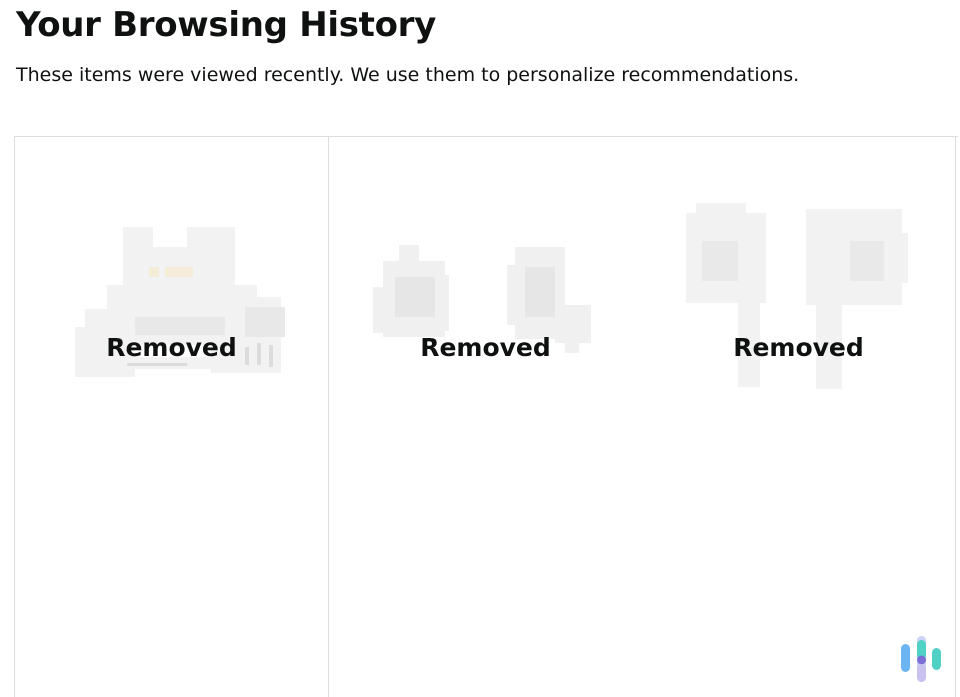 The width and height of the screenshot is (960, 697). What do you see at coordinates (226, 25) in the screenshot?
I see `page-title: Your Browsing History` at bounding box center [226, 25].